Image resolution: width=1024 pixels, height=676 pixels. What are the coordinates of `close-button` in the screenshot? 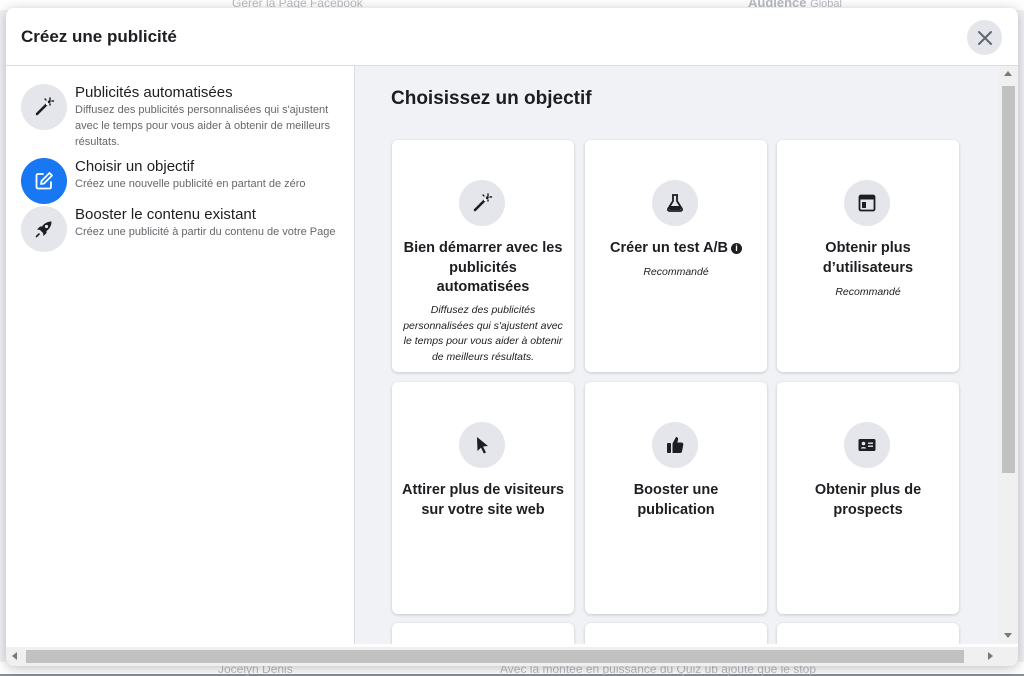 It's located at (984, 37).